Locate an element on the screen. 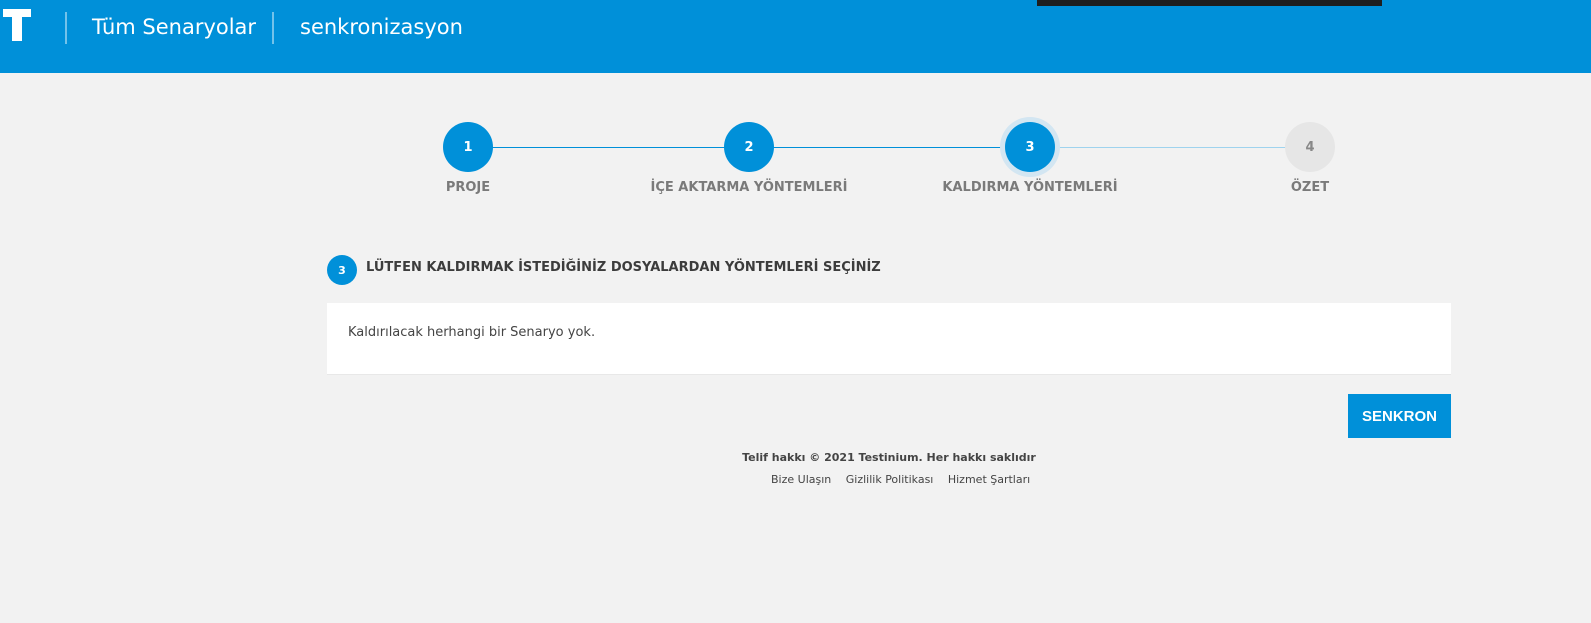 The width and height of the screenshot is (1591, 623). top-header: Tüm Senaryolar senkronizasyon is located at coordinates (795, 36).